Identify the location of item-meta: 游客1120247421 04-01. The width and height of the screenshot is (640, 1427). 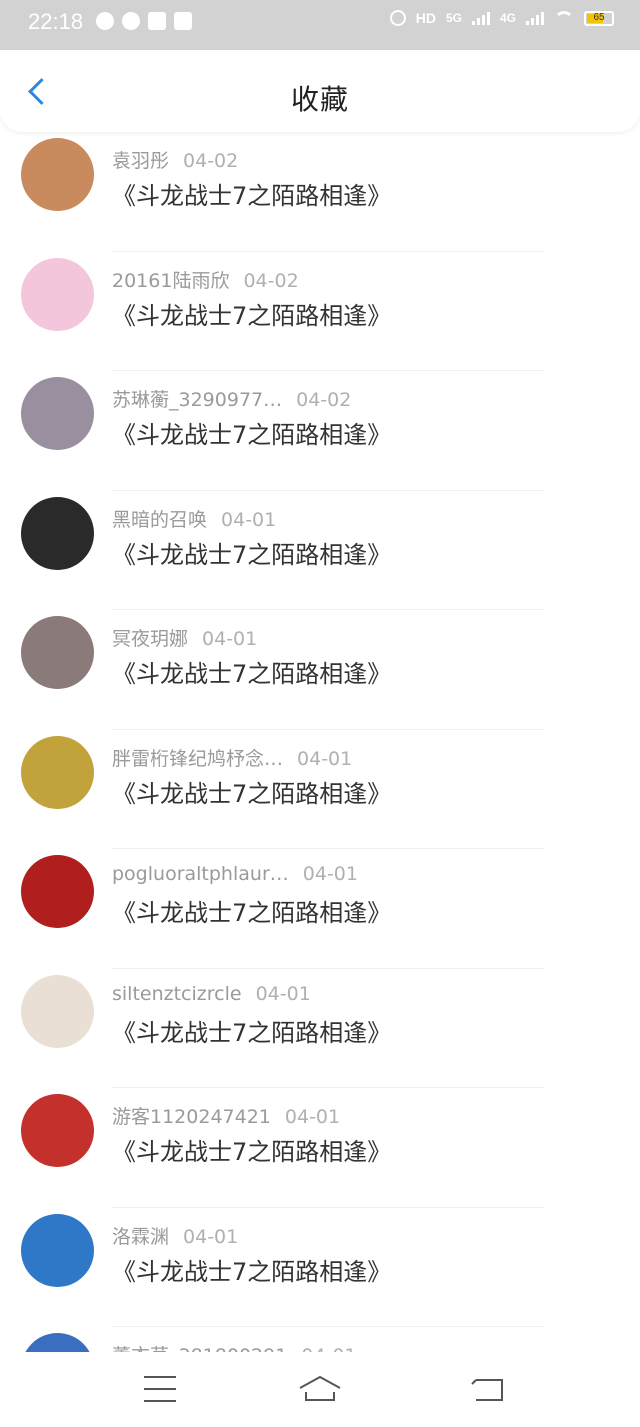
(226, 1115).